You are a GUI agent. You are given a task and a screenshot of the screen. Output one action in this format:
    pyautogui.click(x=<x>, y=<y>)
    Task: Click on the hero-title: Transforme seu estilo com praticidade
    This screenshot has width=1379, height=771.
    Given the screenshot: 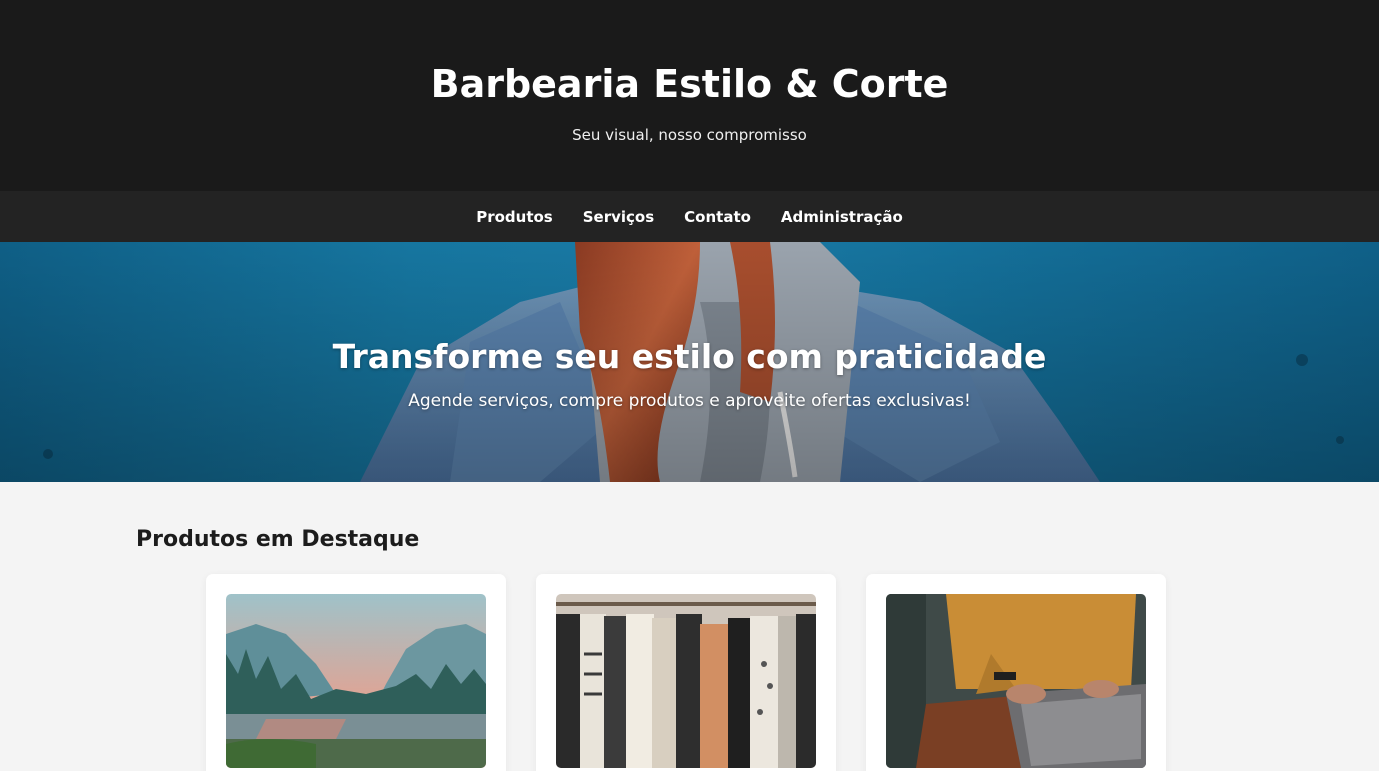 What is the action you would take?
    pyautogui.click(x=689, y=356)
    